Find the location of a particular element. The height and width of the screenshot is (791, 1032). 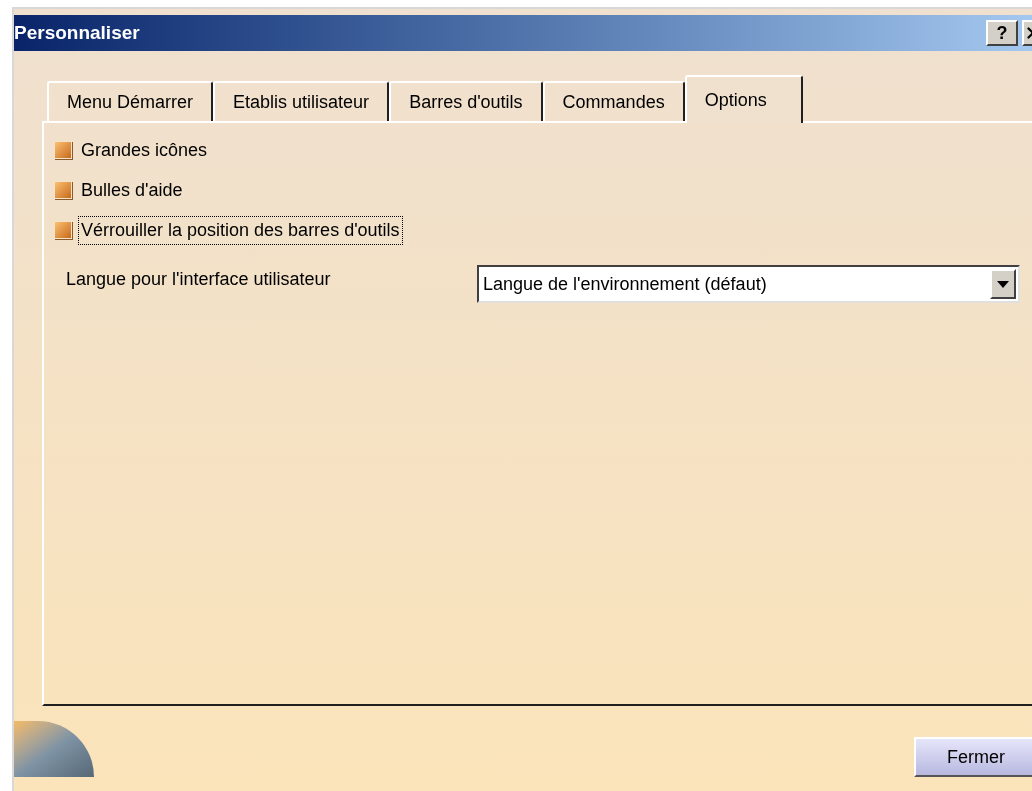

tab: Commandes is located at coordinates (613, 101).